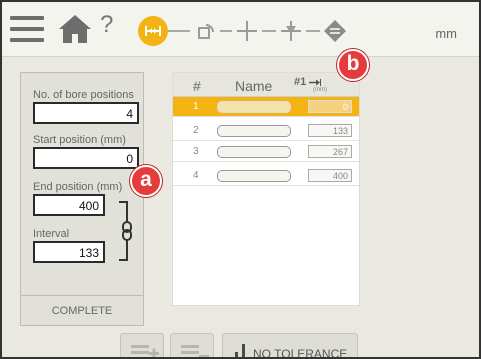  What do you see at coordinates (196, 130) in the screenshot?
I see `row-index: 2` at bounding box center [196, 130].